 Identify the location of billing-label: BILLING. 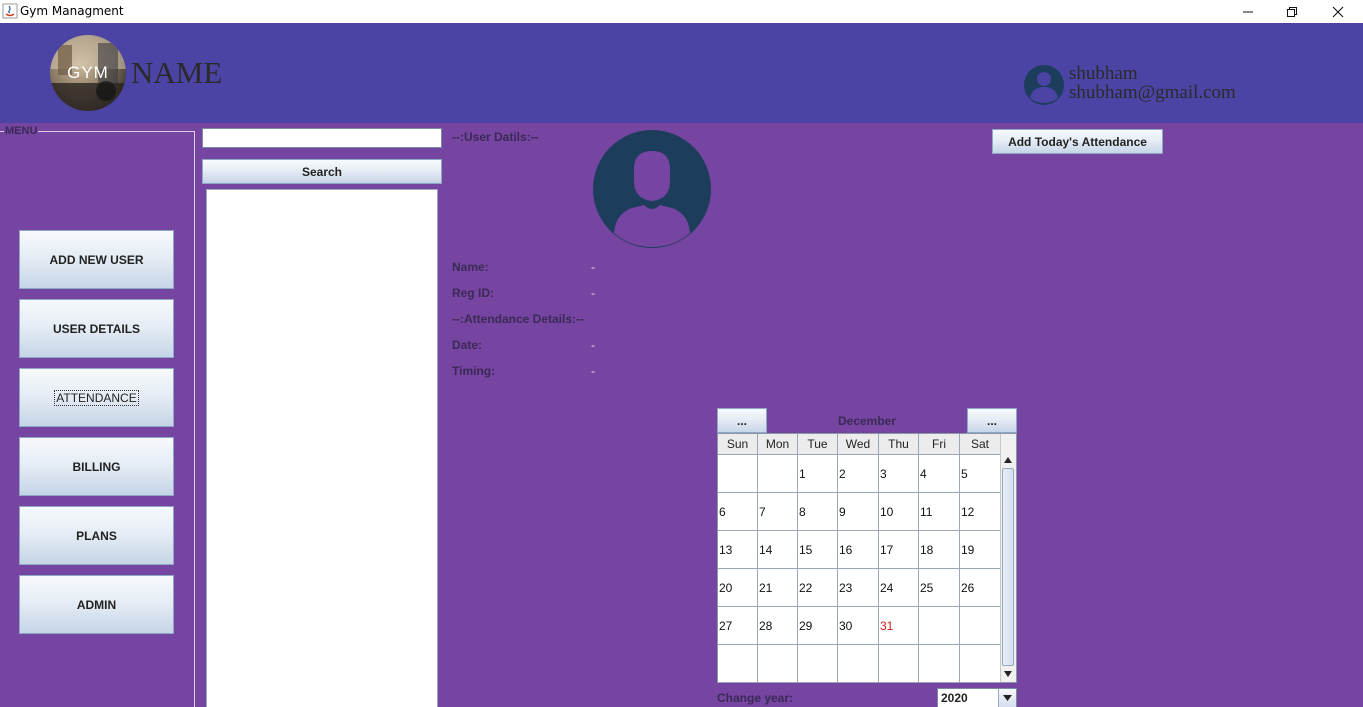
(96, 466).